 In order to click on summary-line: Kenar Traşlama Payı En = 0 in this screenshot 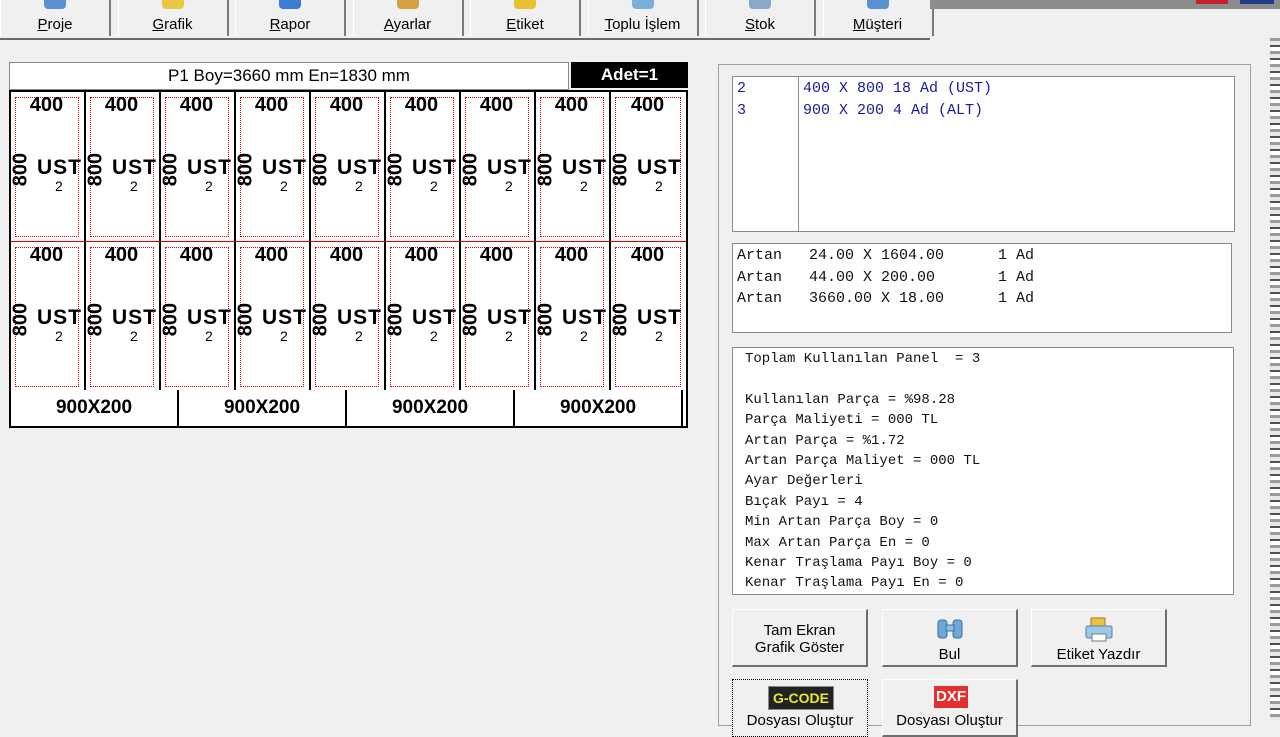, I will do `click(854, 583)`.